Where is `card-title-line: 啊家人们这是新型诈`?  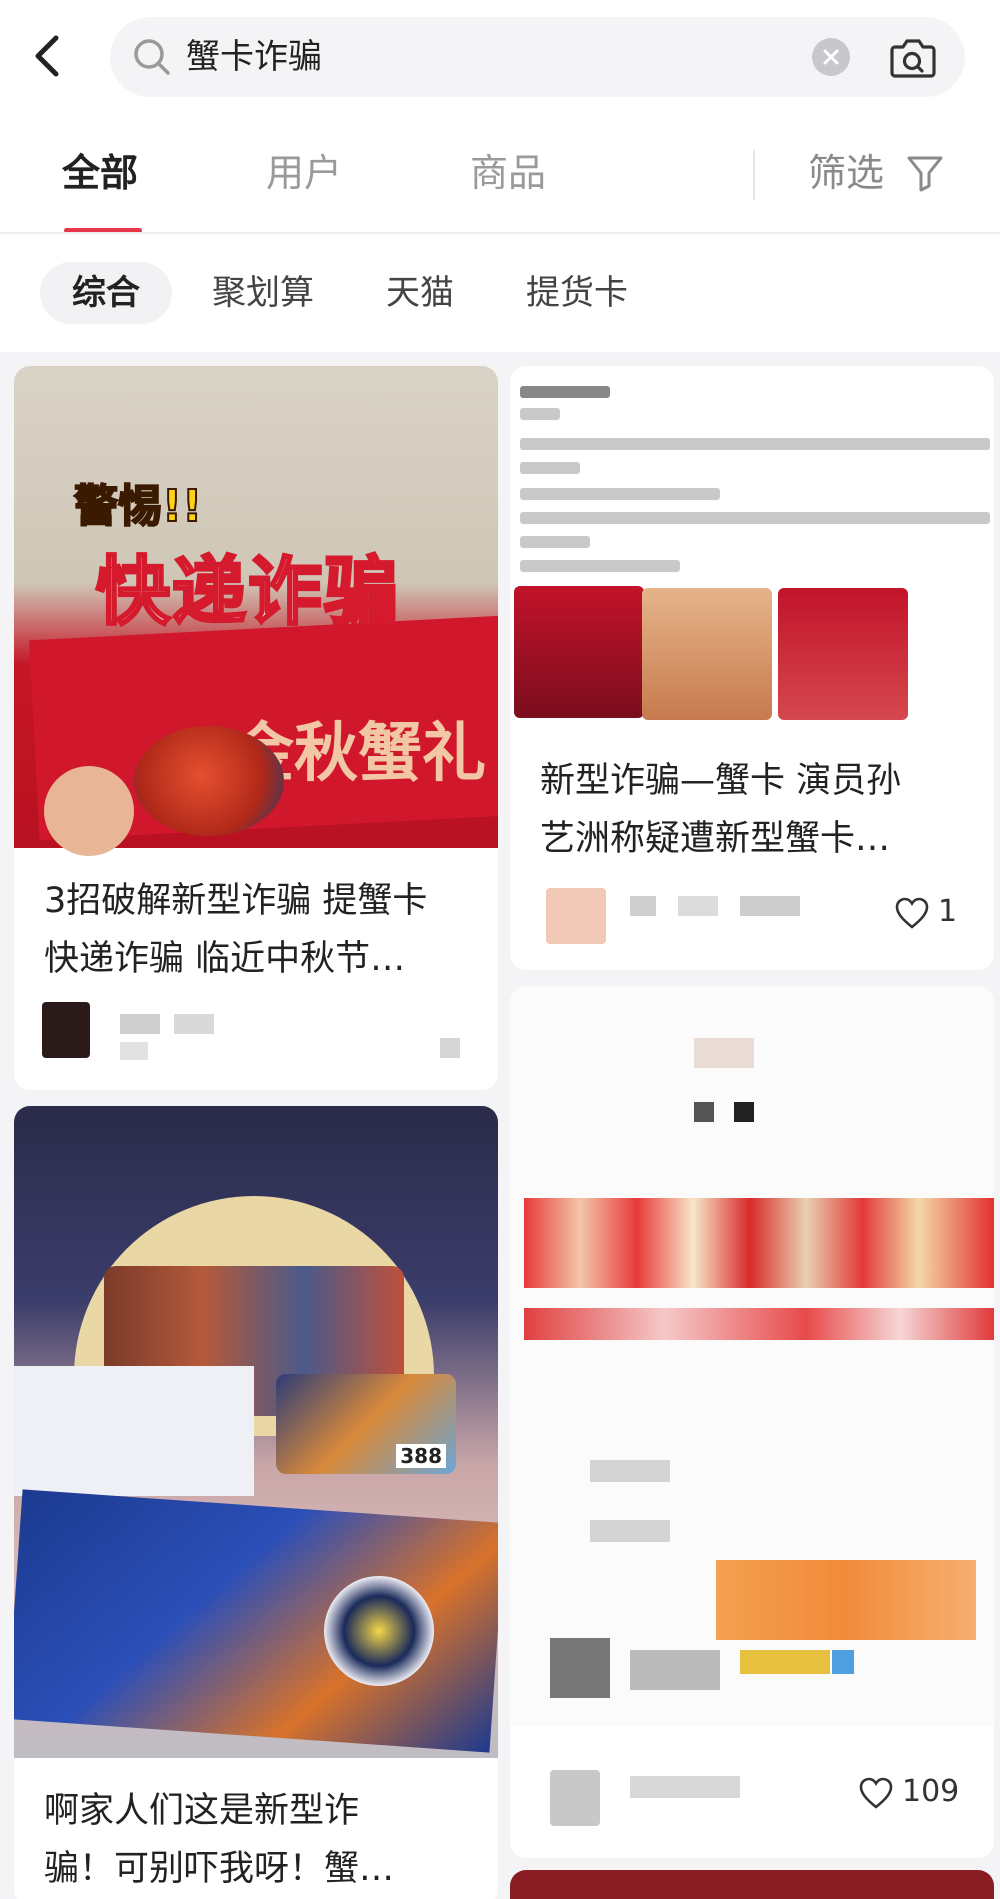
card-title-line: 啊家人们这是新型诈 is located at coordinates (202, 1811).